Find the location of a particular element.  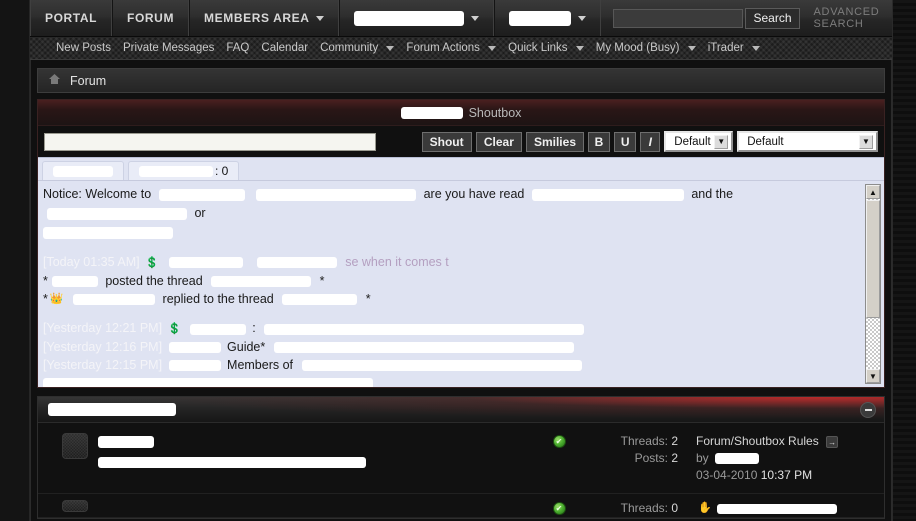

subnav-item-my-mood: My Mood (Busy) is located at coordinates (646, 48).